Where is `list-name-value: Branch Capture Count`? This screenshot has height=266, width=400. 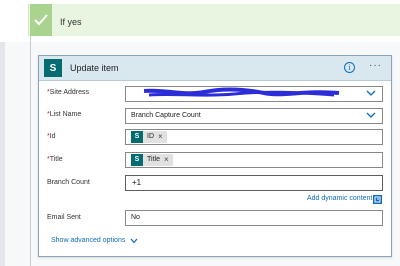
list-name-value: Branch Capture Count is located at coordinates (166, 115).